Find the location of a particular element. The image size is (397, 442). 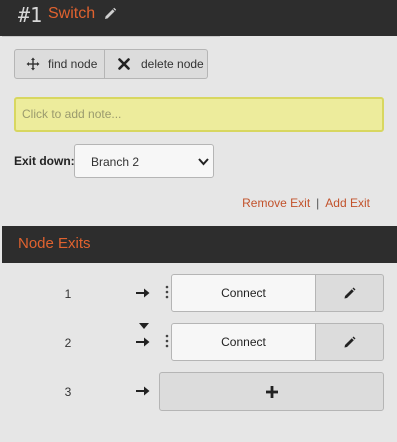

find-node-label: find node is located at coordinates (73, 64).